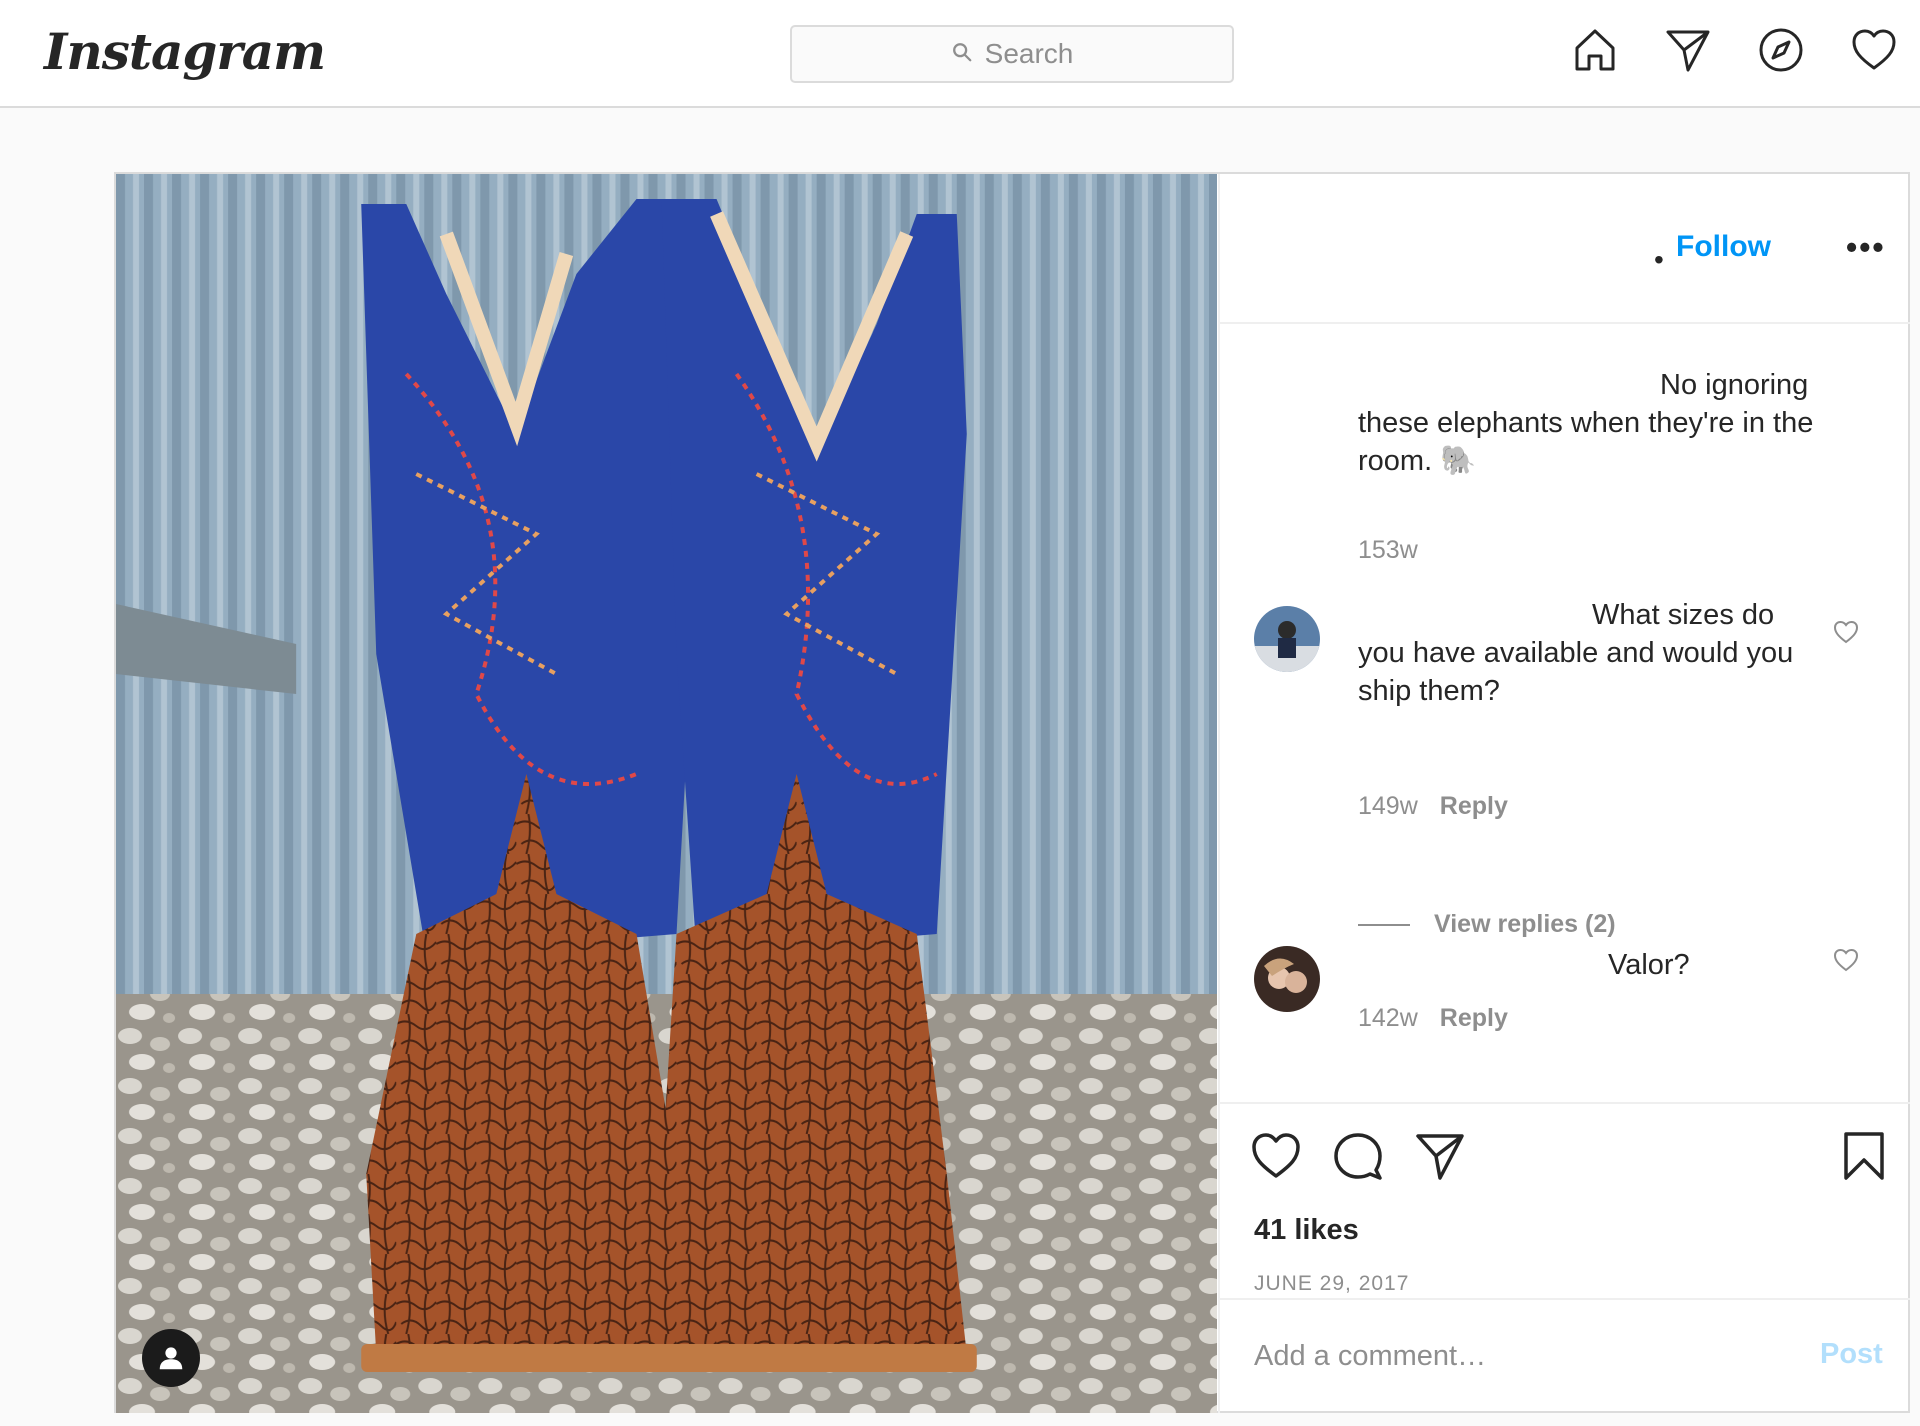 This screenshot has width=1920, height=1426. I want to click on add-comment-bar: Post, so click(1565, 1355).